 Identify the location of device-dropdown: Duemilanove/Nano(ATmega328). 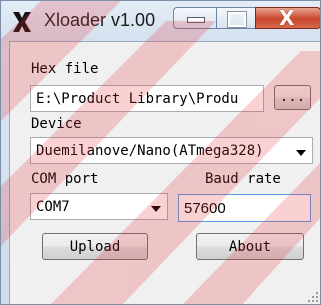
(171, 150).